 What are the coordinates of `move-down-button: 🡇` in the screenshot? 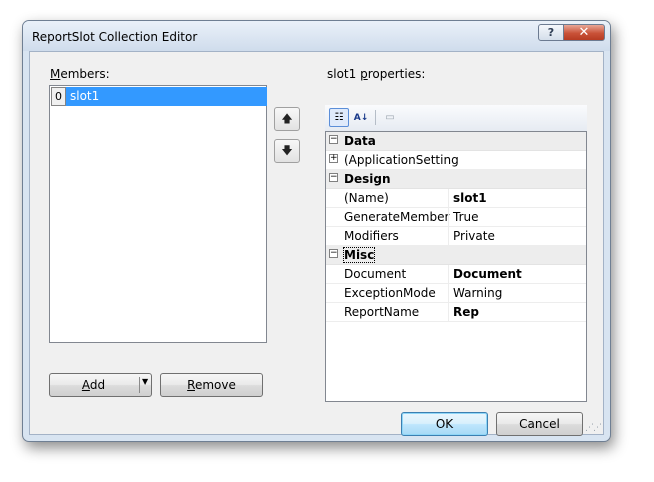 It's located at (287, 151).